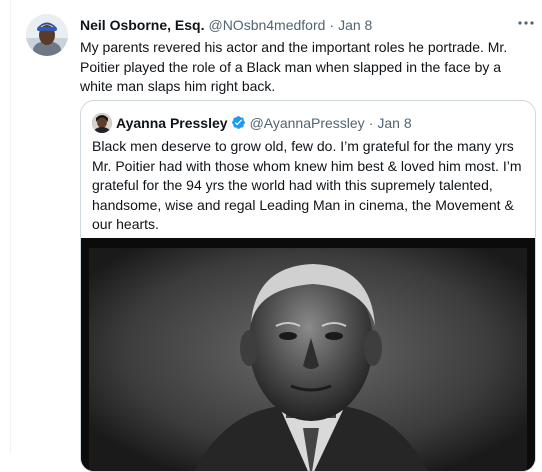 The width and height of the screenshot is (542, 472). Describe the element at coordinates (307, 123) in the screenshot. I see `quoted-author-handle: @AyannaPressley` at that location.